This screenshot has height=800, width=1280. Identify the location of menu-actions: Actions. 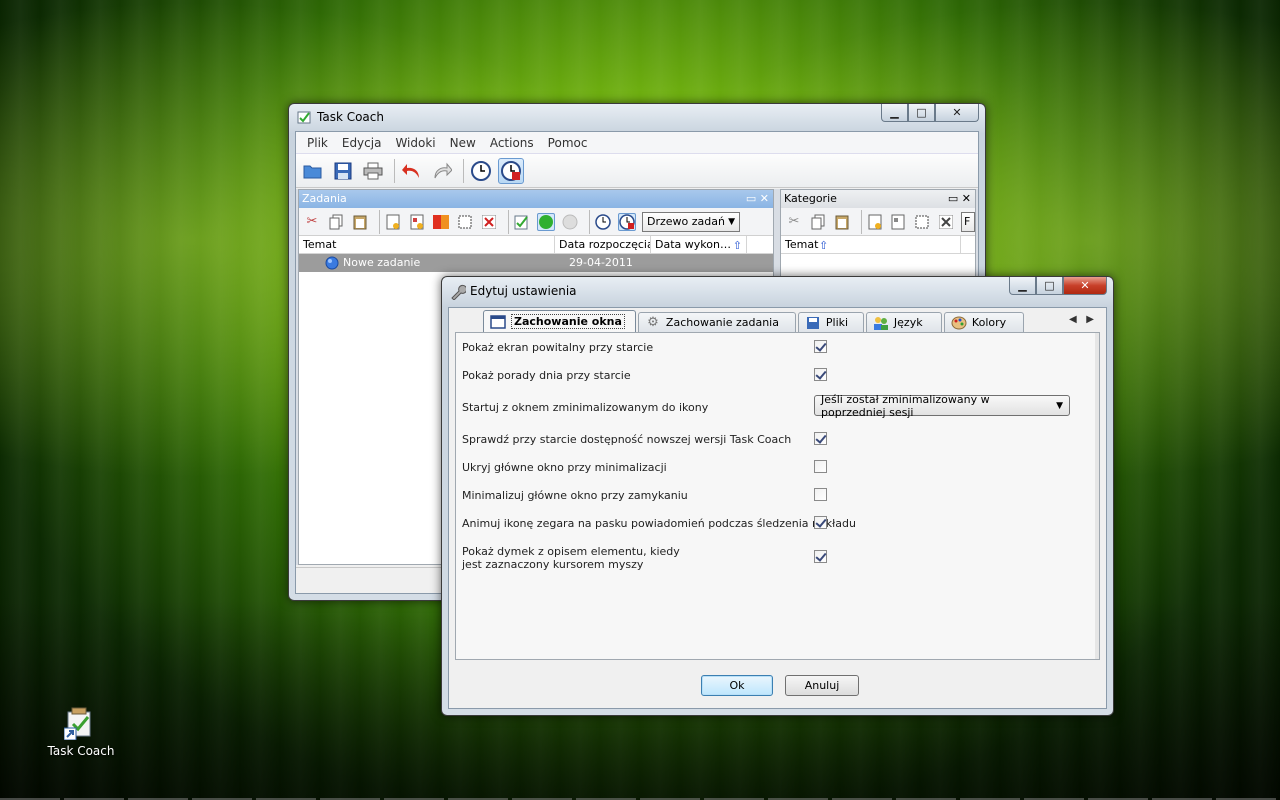
(512, 143).